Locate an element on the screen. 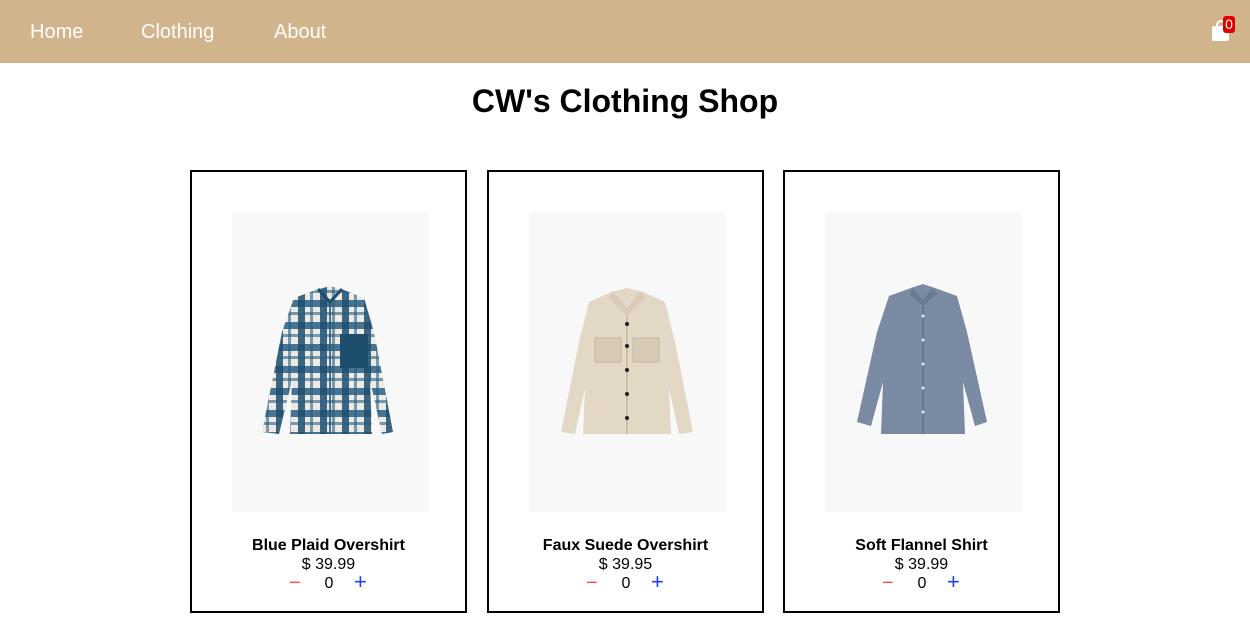 Image resolution: width=1250 pixels, height=631 pixels. nav-link-about: About is located at coordinates (300, 32).